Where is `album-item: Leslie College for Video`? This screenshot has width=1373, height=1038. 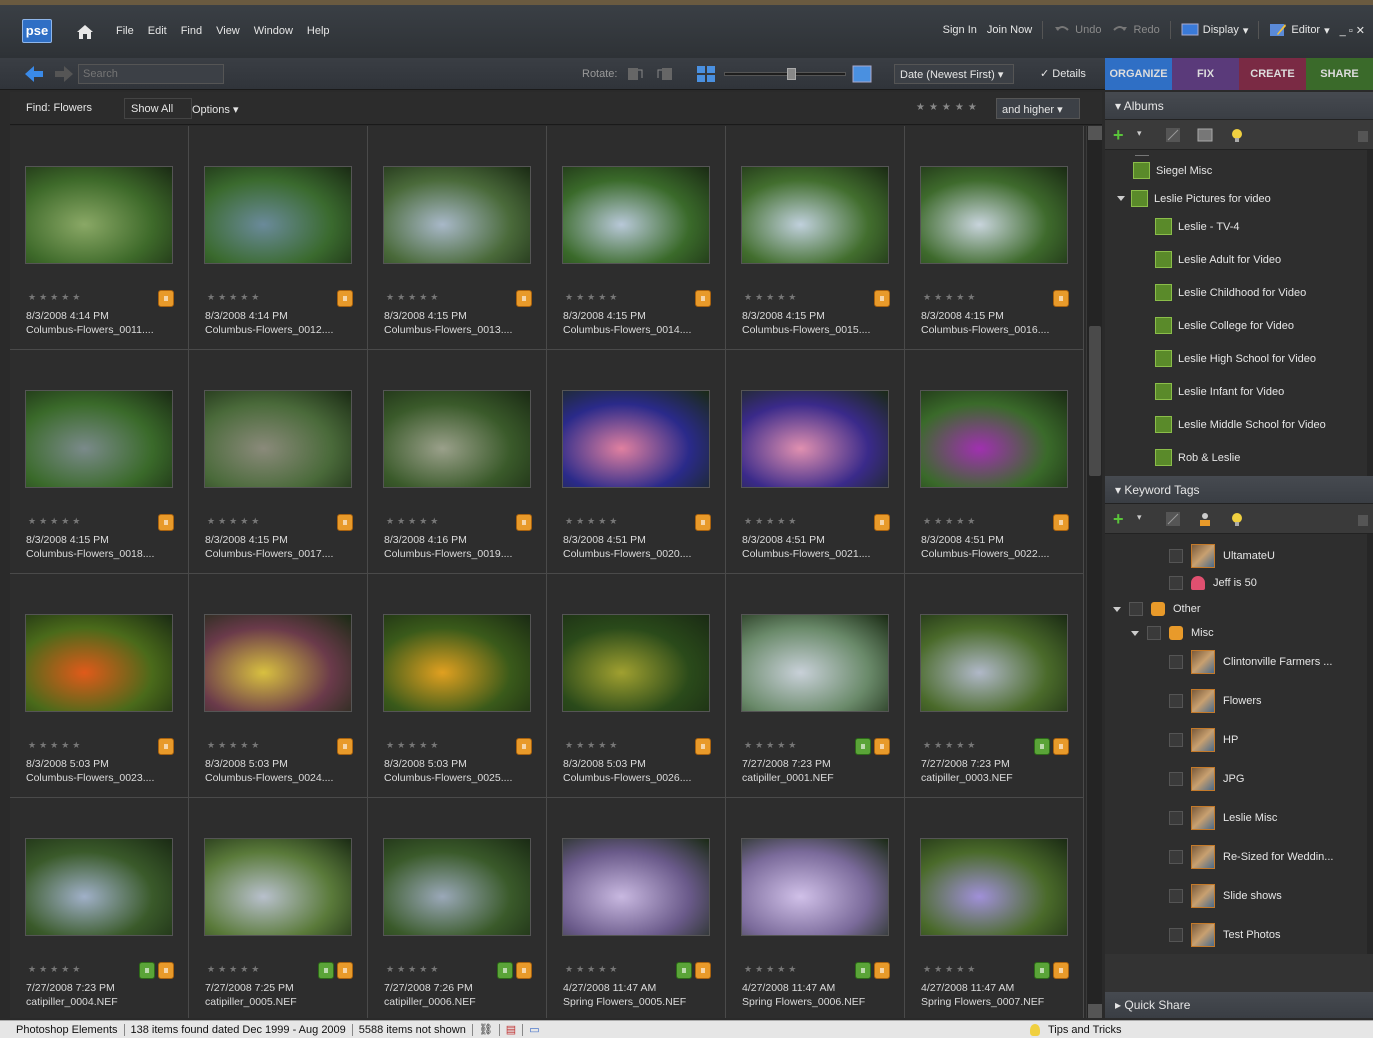
album-item: Leslie College for Video is located at coordinates (1224, 325).